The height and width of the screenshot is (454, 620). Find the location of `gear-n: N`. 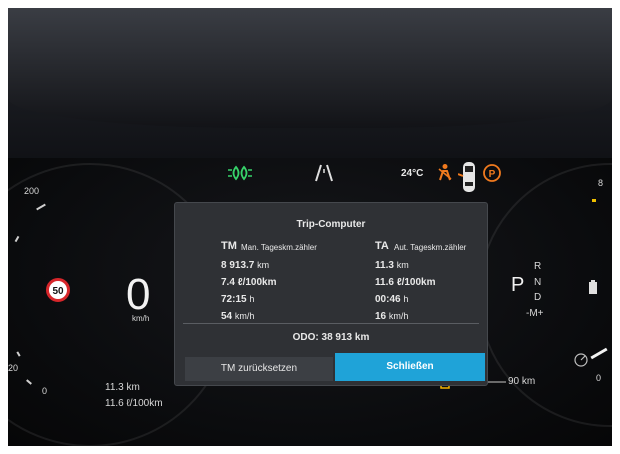

gear-n: N is located at coordinates (538, 282).